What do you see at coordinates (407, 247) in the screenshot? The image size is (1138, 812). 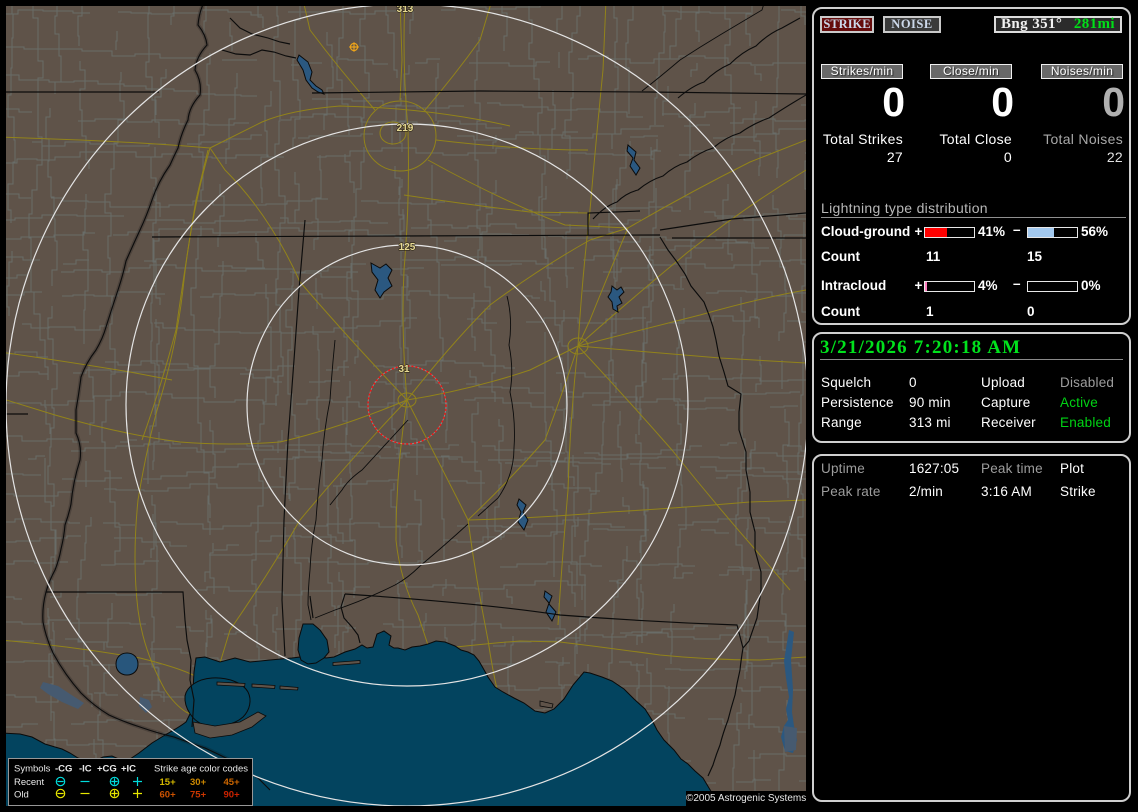 I see `svg-text: 125` at bounding box center [407, 247].